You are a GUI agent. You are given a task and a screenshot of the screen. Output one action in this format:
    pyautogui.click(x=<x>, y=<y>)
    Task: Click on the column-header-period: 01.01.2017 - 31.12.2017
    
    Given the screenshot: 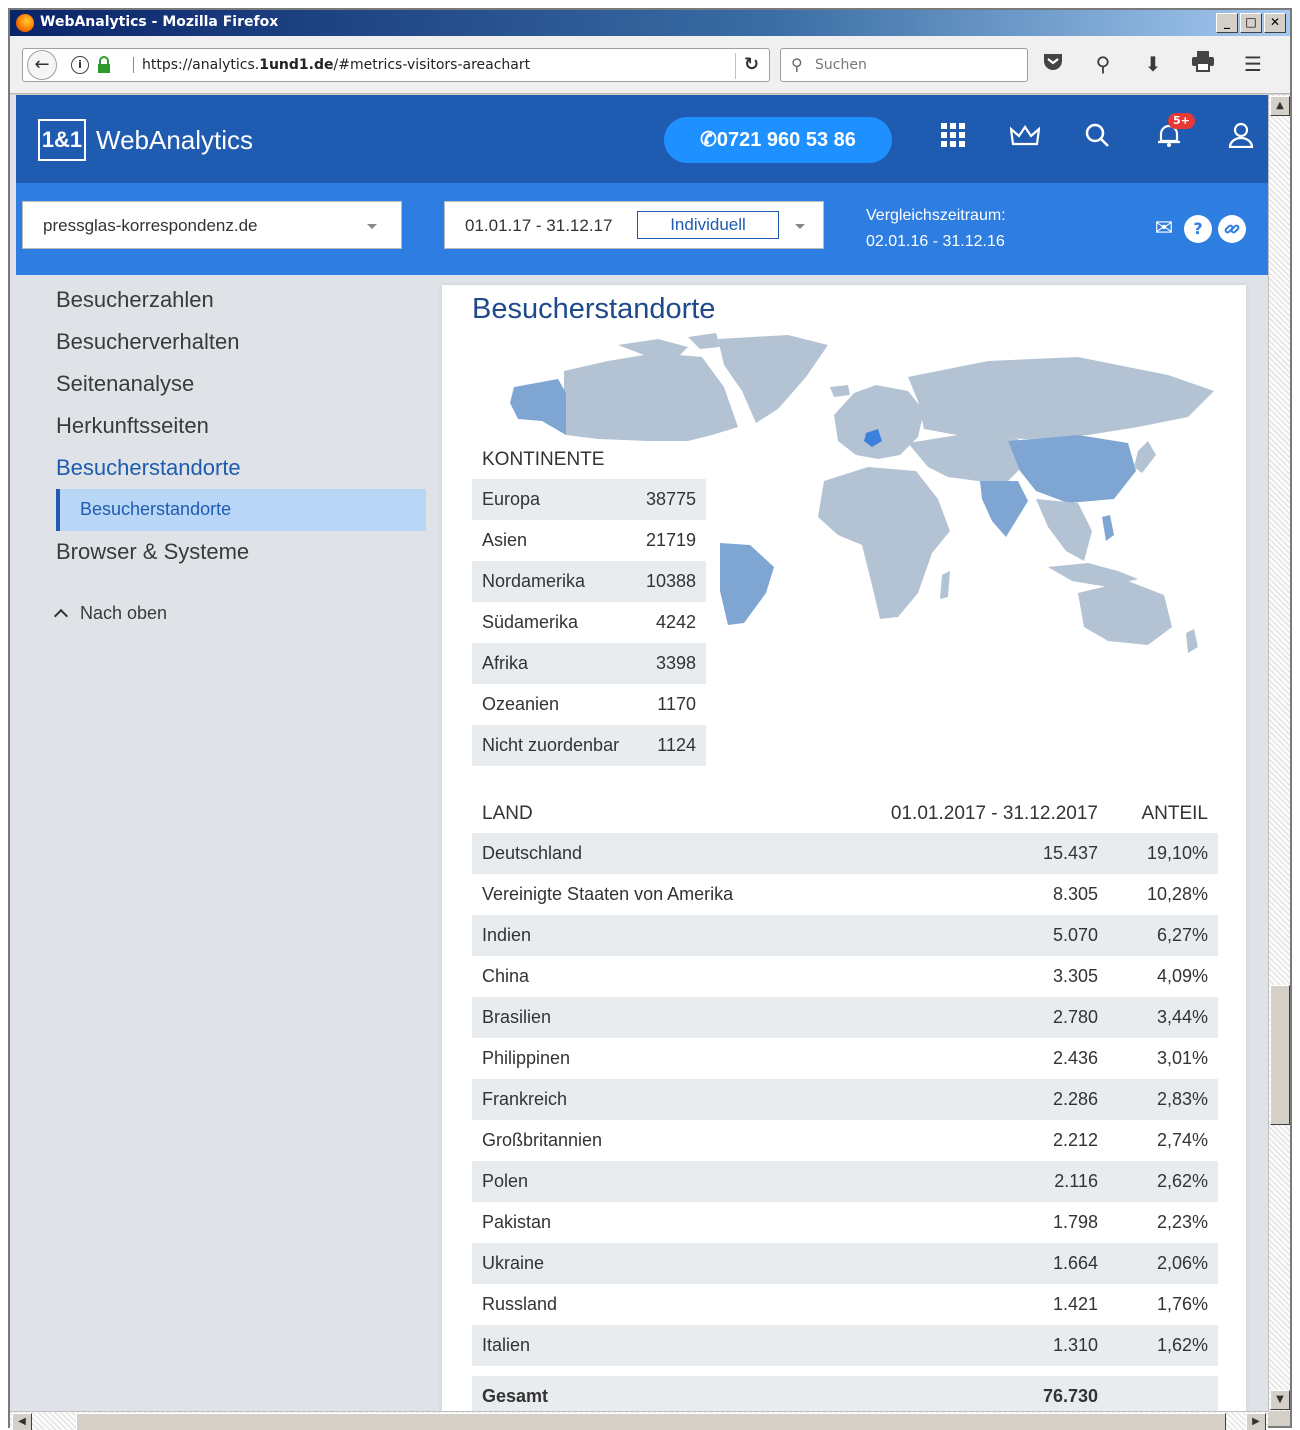 What is the action you would take?
    pyautogui.click(x=994, y=814)
    